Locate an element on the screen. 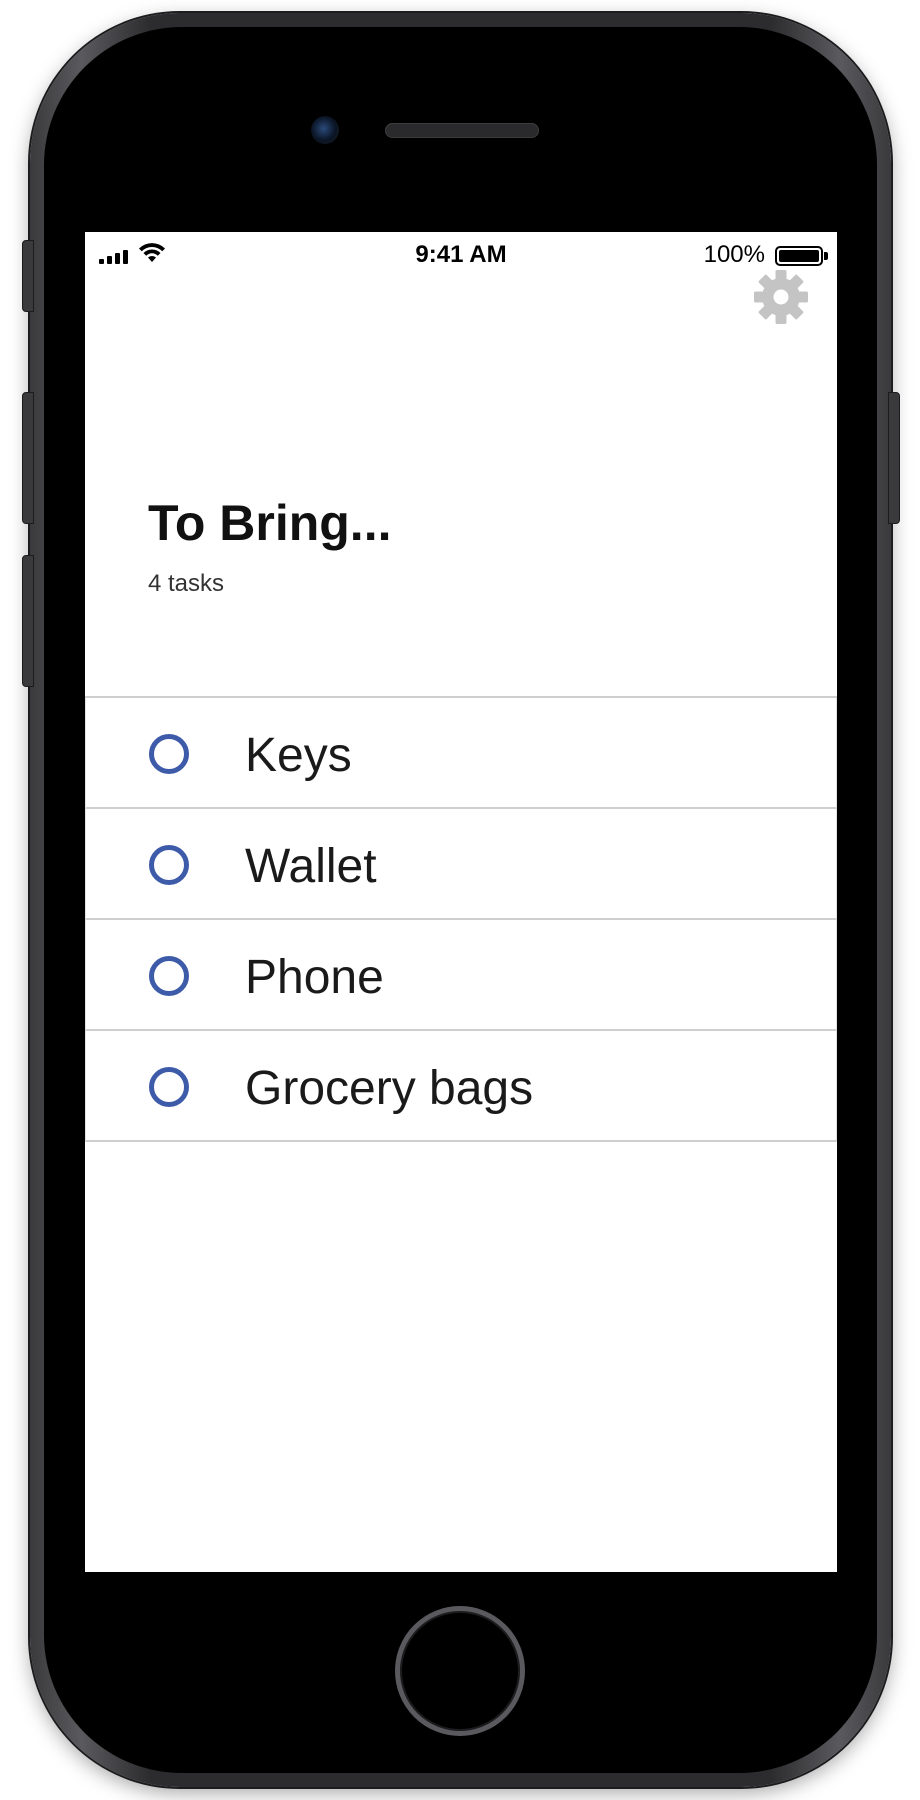 Image resolution: width=920 pixels, height=1800 pixels. task-label: Wallet is located at coordinates (311, 866).